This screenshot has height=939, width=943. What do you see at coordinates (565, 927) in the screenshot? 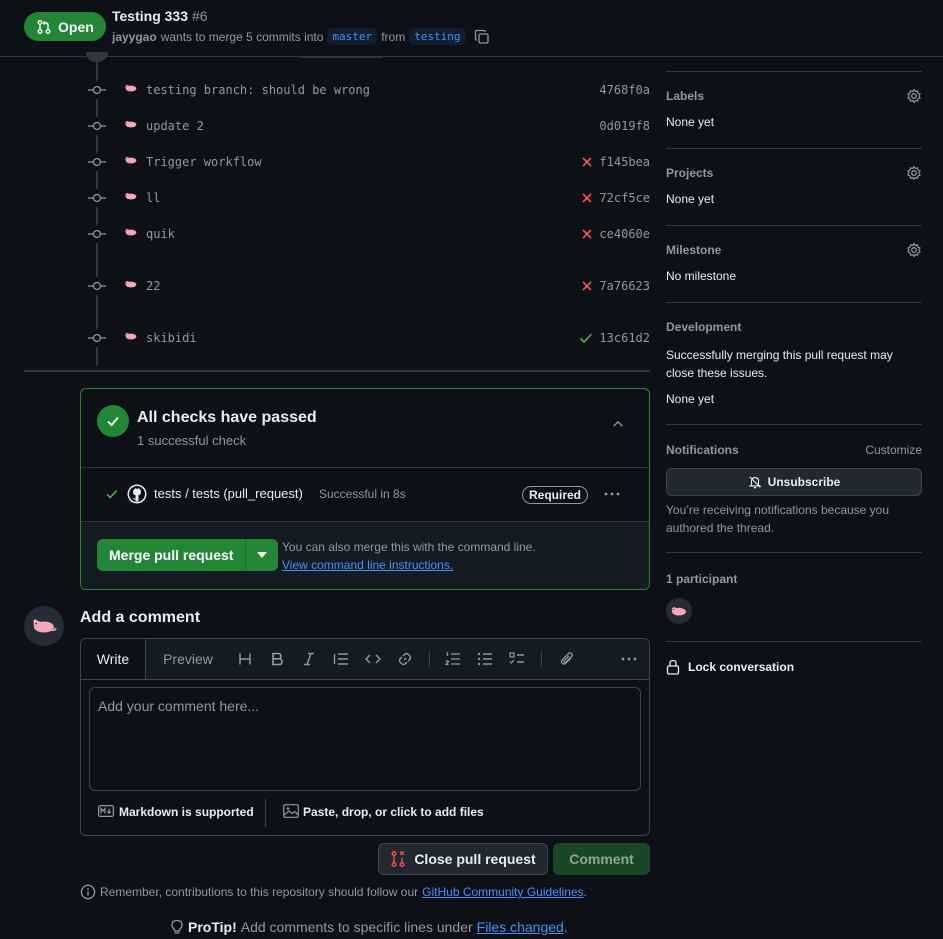
I see `protip-suffix: .` at bounding box center [565, 927].